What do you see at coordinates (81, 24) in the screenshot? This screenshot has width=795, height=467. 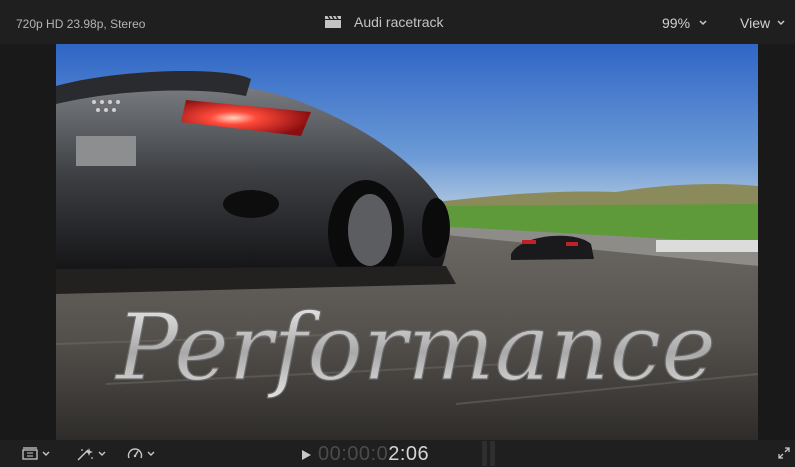 I see `format-info: 720p HD 23.98p, Stereo` at bounding box center [81, 24].